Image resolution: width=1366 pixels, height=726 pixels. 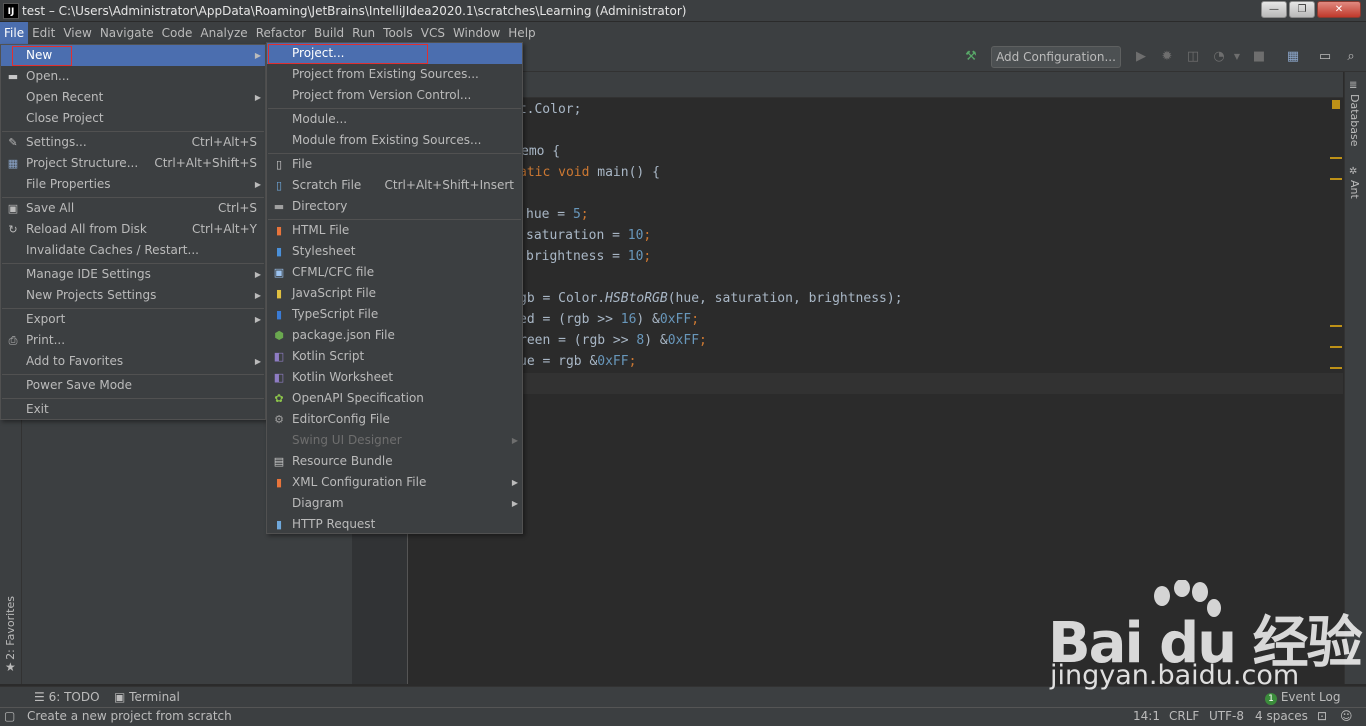 What do you see at coordinates (329, 33) in the screenshot?
I see `menu-build: Build` at bounding box center [329, 33].